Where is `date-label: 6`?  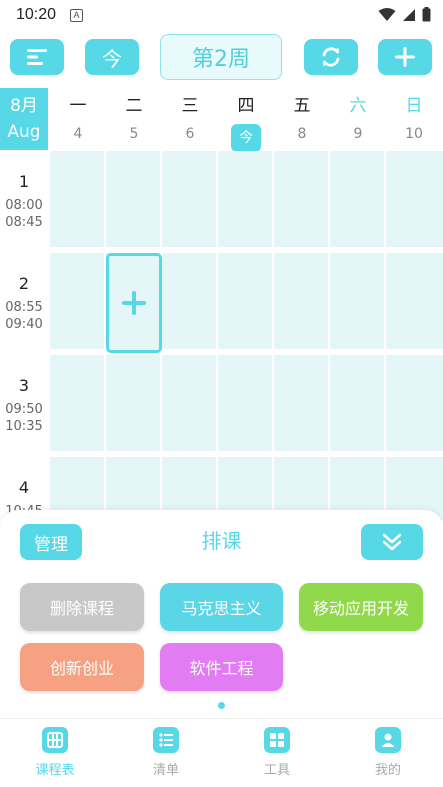 date-label: 6 is located at coordinates (190, 134).